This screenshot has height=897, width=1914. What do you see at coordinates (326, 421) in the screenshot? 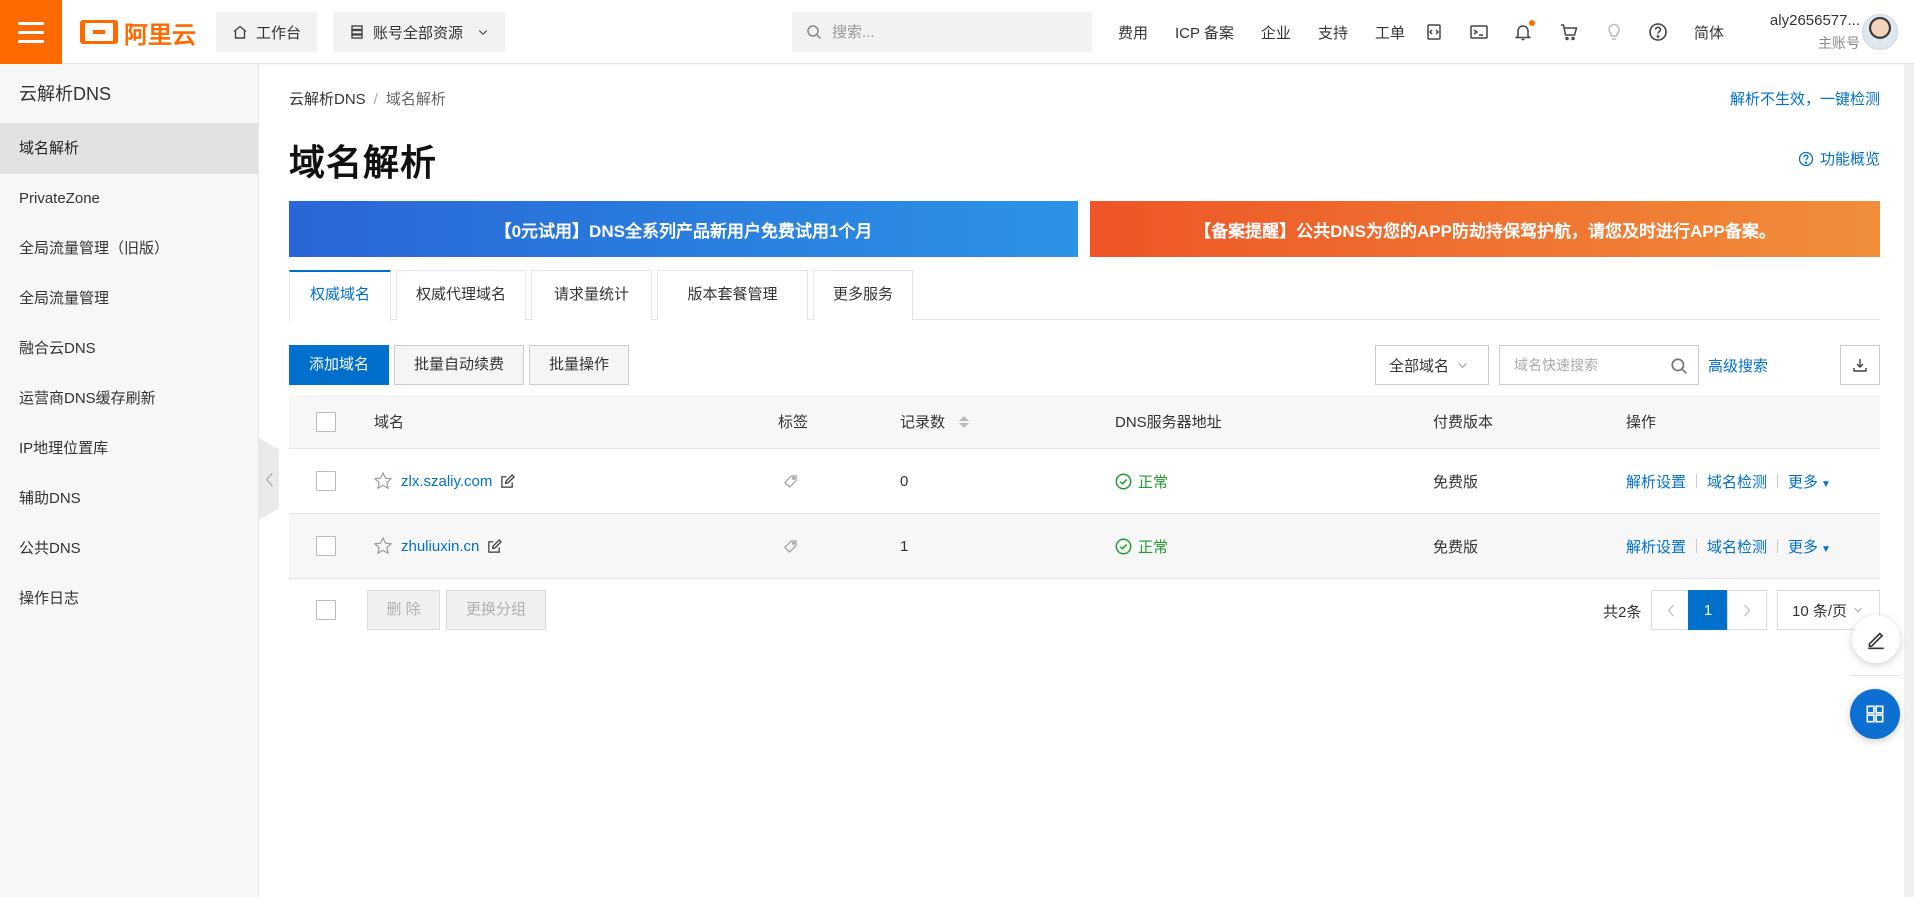
I see `select-all-checkbox` at bounding box center [326, 421].